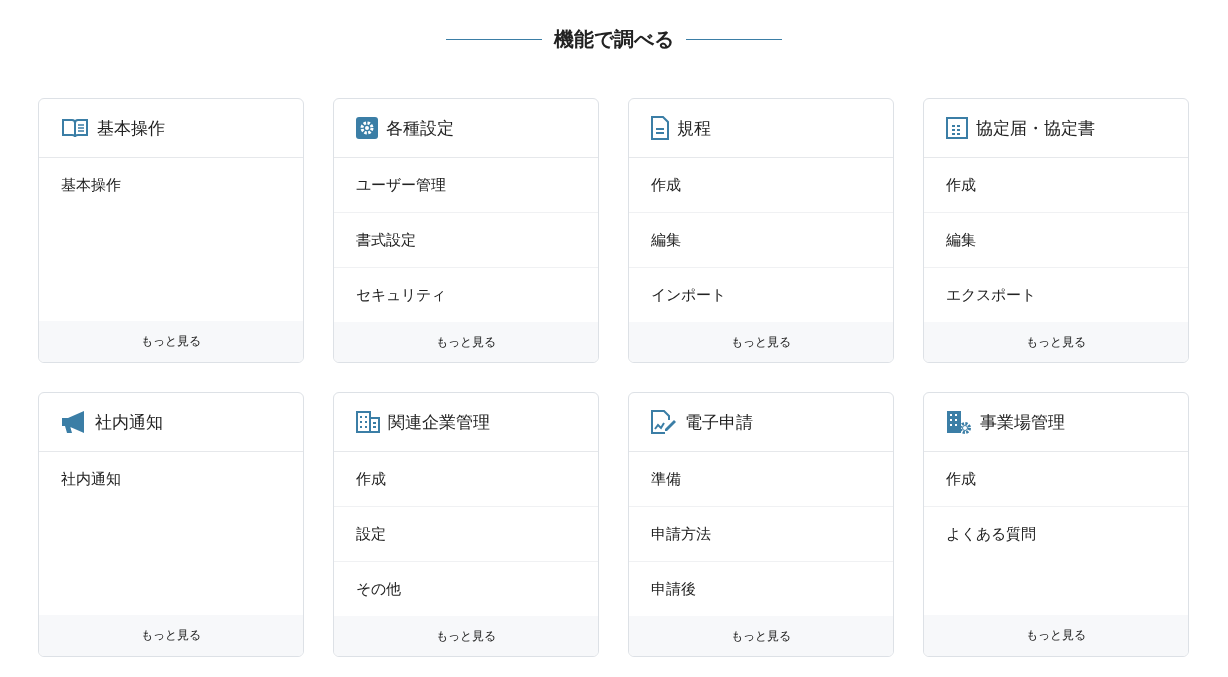 This screenshot has width=1228, height=677. I want to click on open-book-icon, so click(75, 128).